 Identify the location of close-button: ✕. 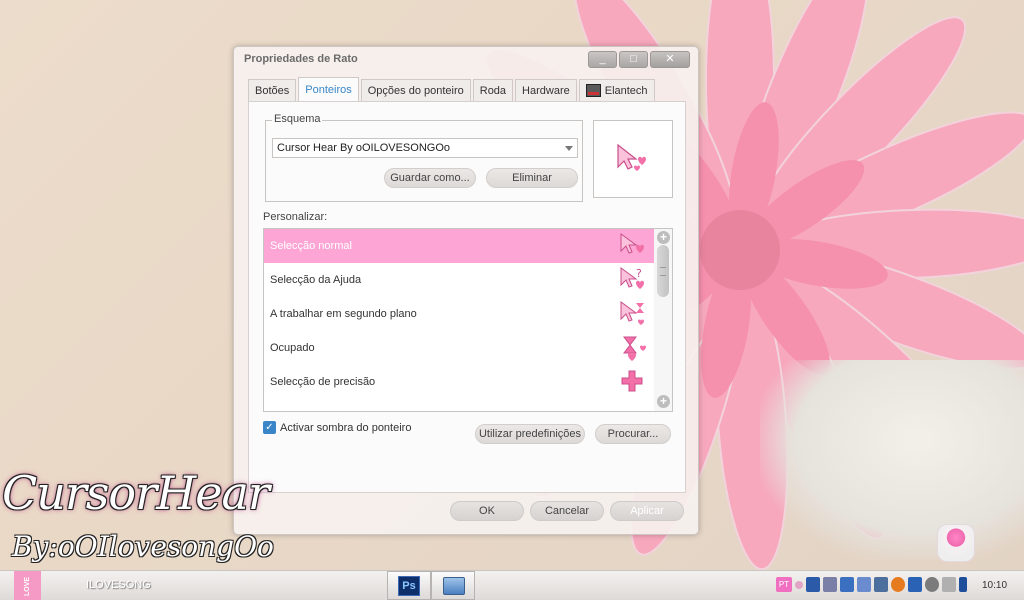
(670, 59).